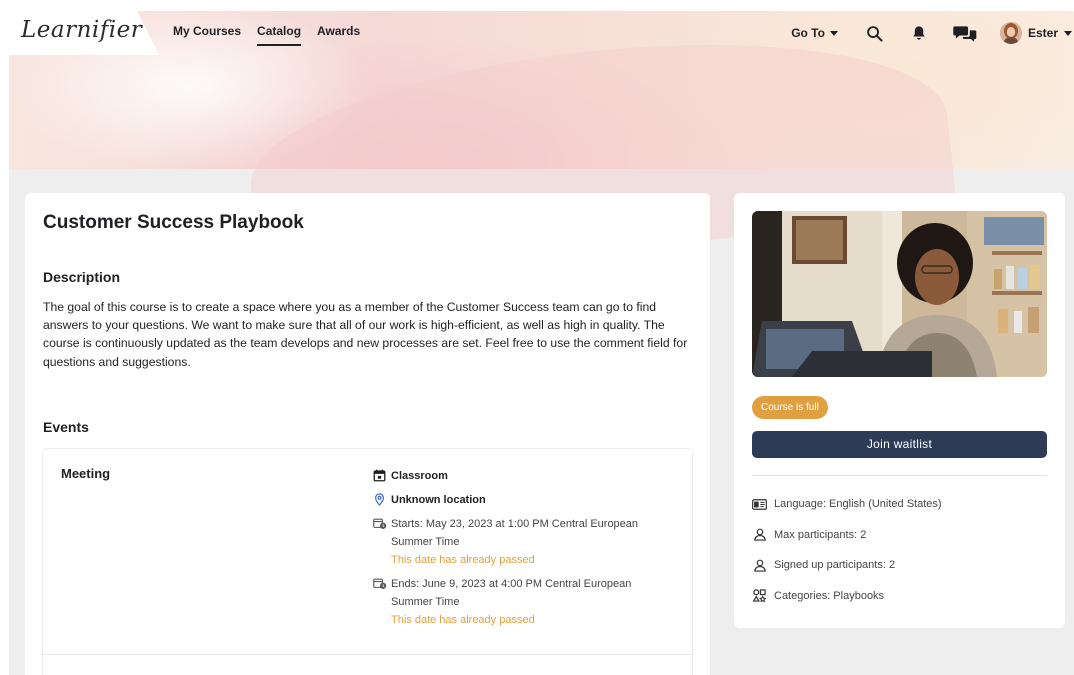 Image resolution: width=1074 pixels, height=675 pixels. What do you see at coordinates (81, 30) in the screenshot?
I see `logo: Learnifier` at bounding box center [81, 30].